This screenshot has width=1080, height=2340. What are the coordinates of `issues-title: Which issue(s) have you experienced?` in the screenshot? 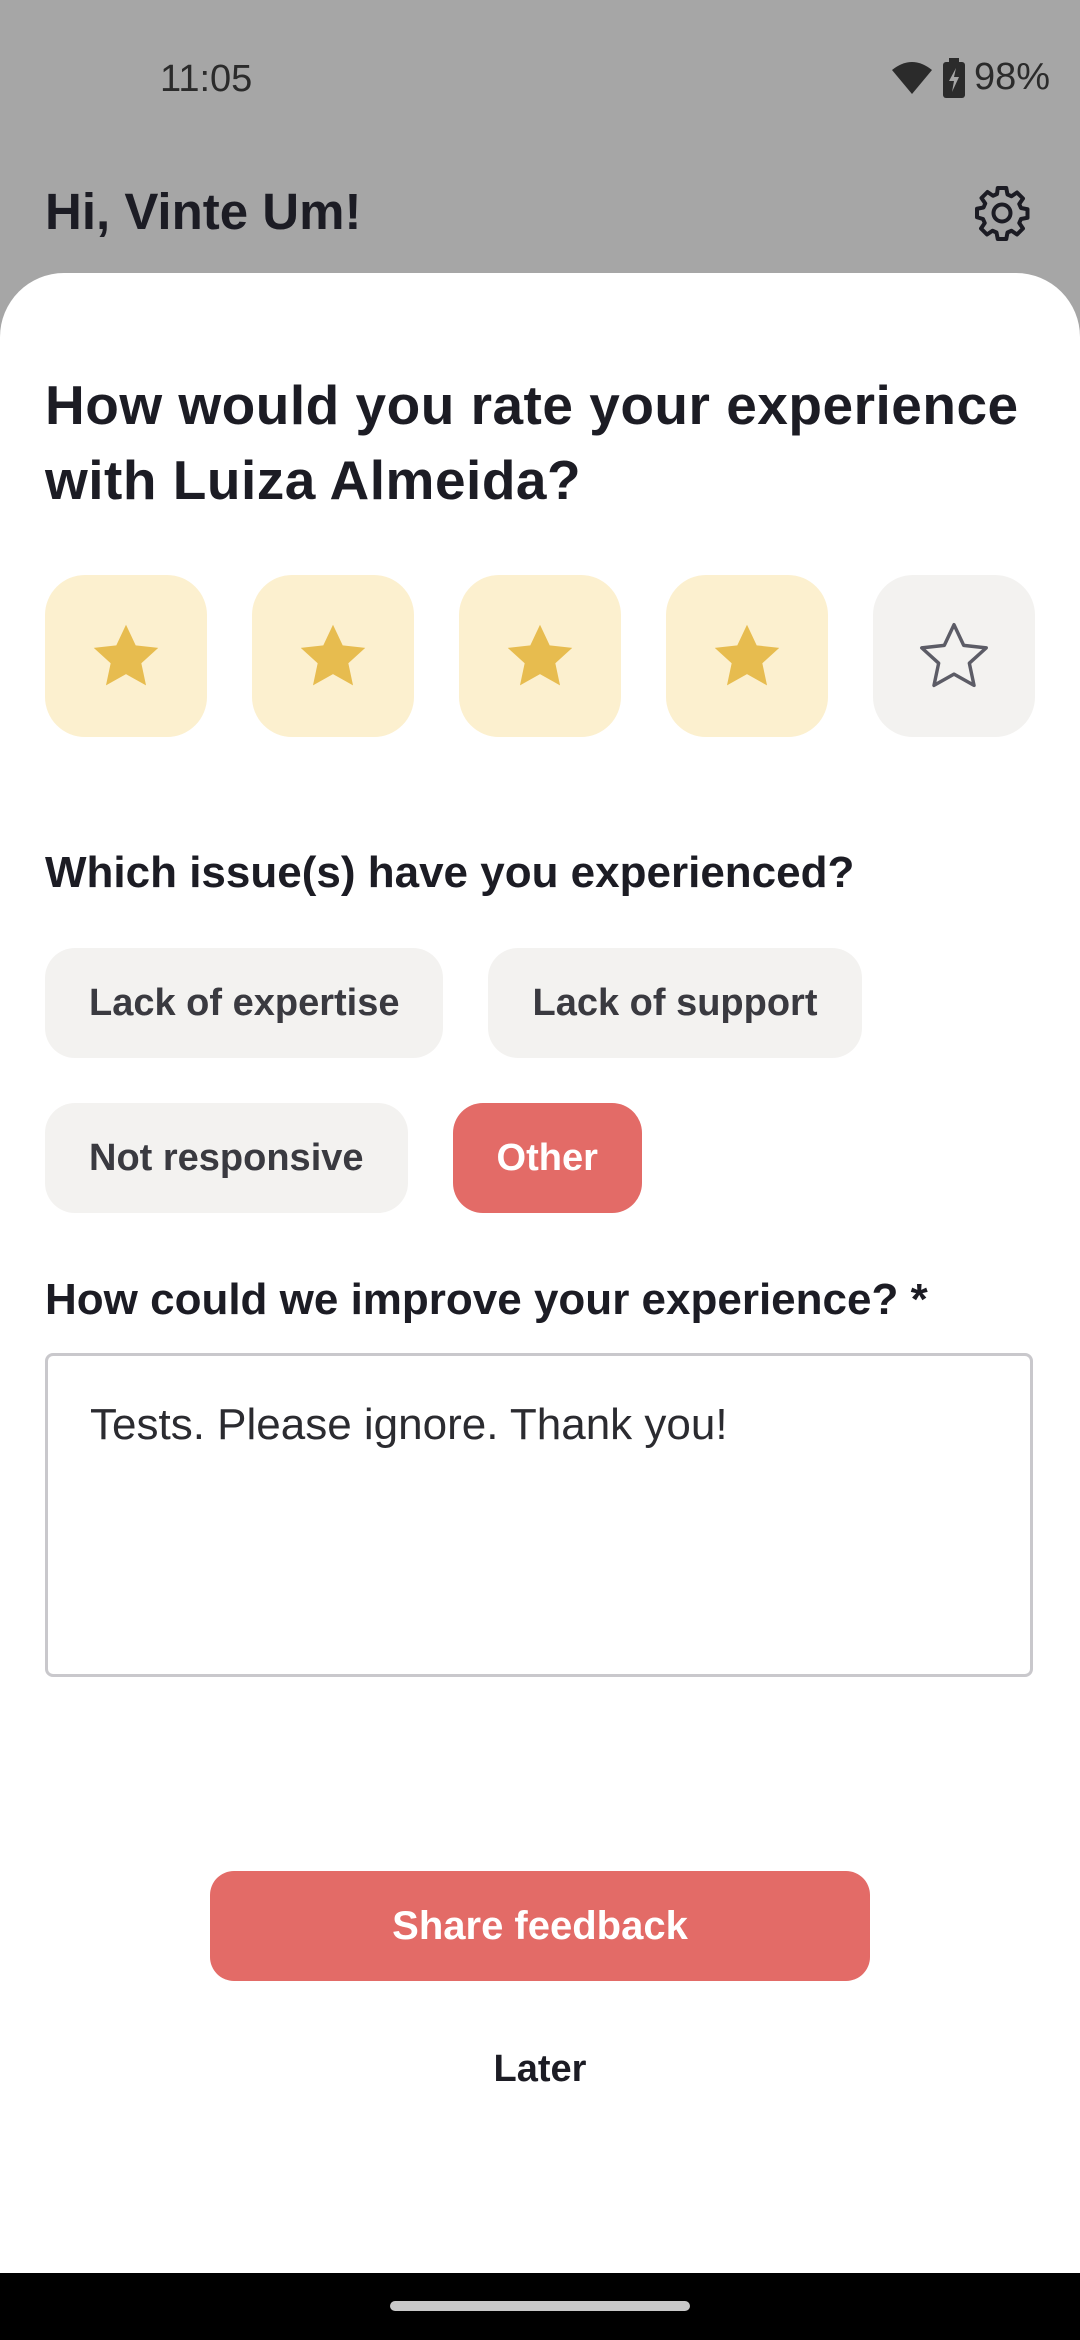 It's located at (450, 872).